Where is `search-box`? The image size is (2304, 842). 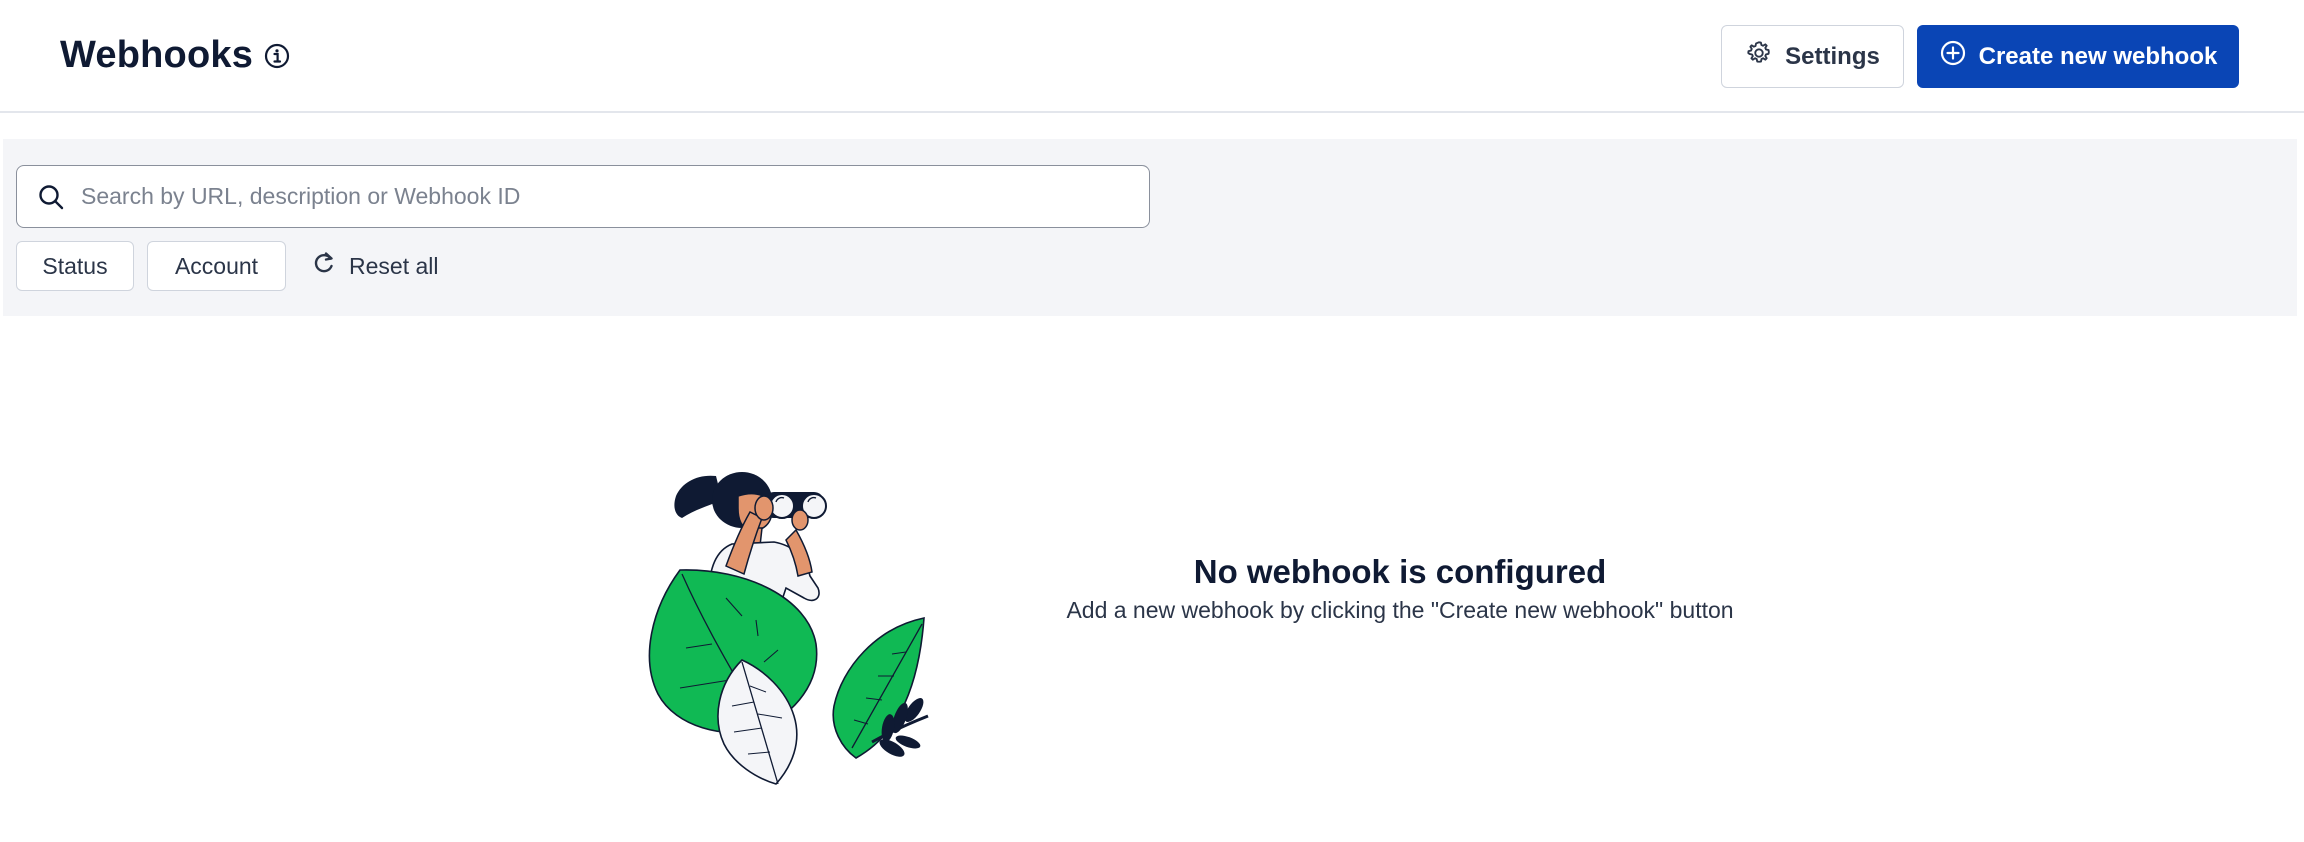
search-box is located at coordinates (583, 196).